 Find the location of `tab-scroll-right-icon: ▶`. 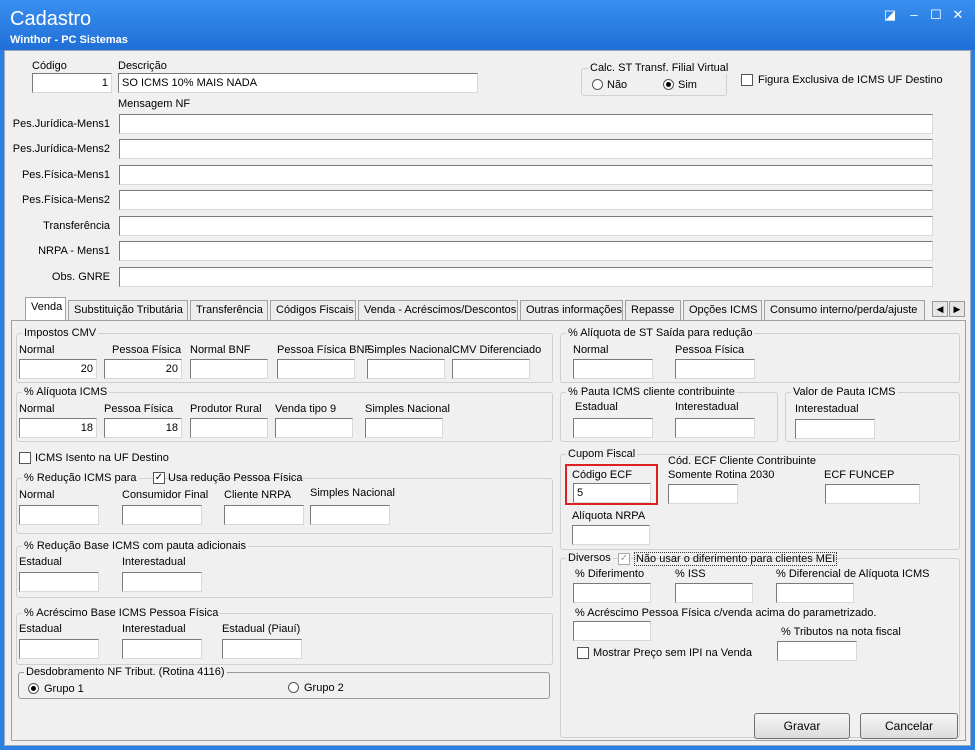

tab-scroll-right-icon: ▶ is located at coordinates (957, 309).